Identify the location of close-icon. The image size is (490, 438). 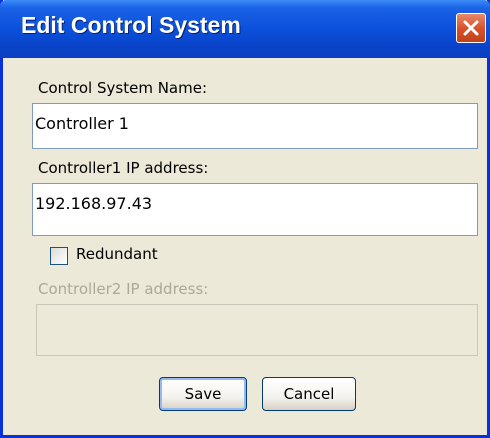
(471, 28).